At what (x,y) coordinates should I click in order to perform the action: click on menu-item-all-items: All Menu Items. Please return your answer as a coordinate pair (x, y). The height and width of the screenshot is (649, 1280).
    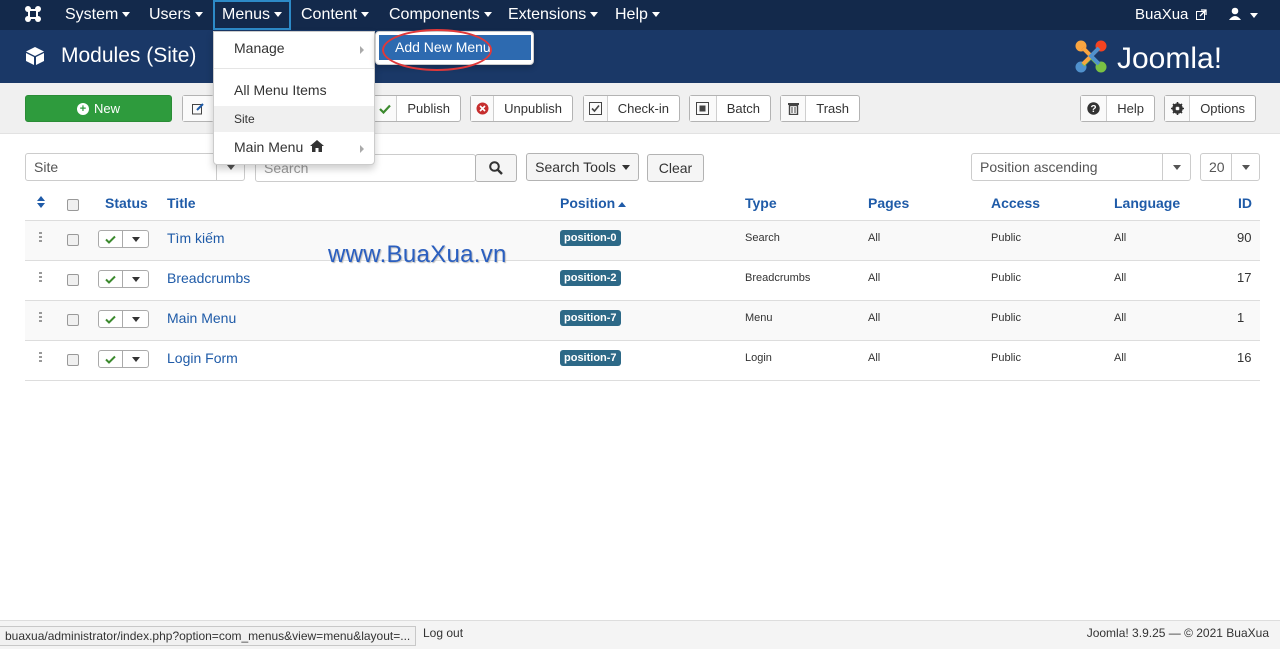
    Looking at the image, I should click on (294, 90).